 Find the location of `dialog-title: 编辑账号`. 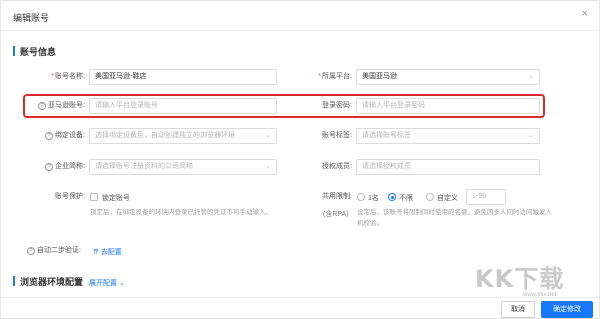

dialog-title: 编辑账号 is located at coordinates (31, 18).